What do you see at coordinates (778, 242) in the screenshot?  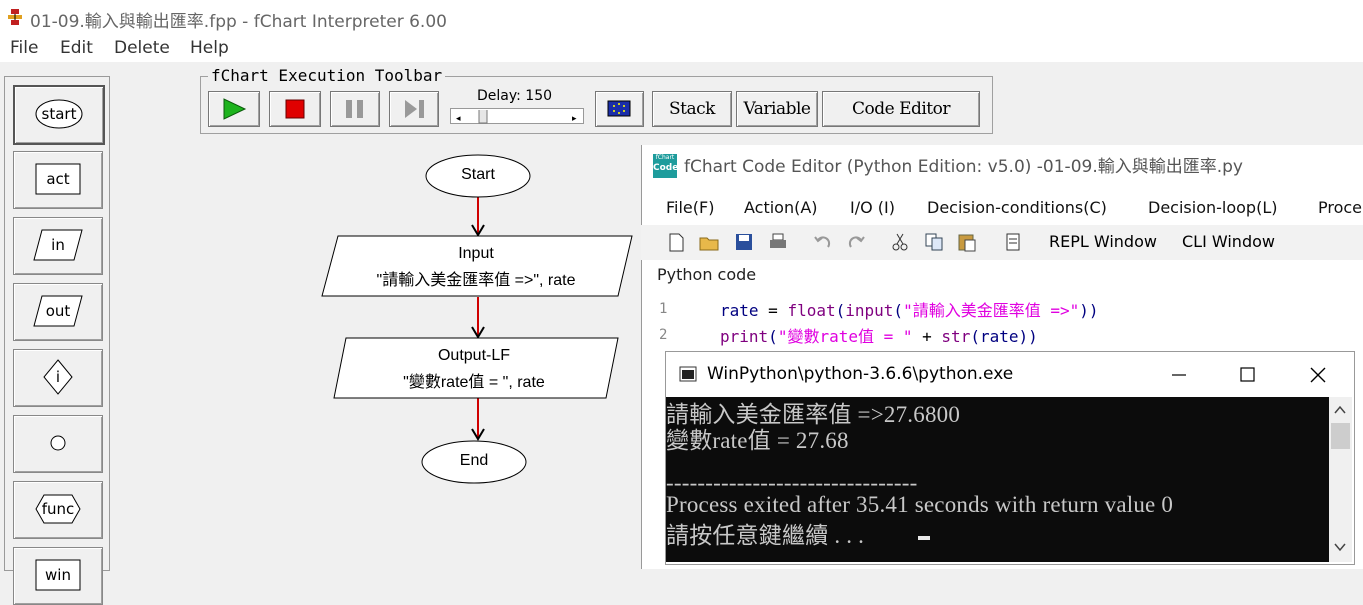 I see `print-icon` at bounding box center [778, 242].